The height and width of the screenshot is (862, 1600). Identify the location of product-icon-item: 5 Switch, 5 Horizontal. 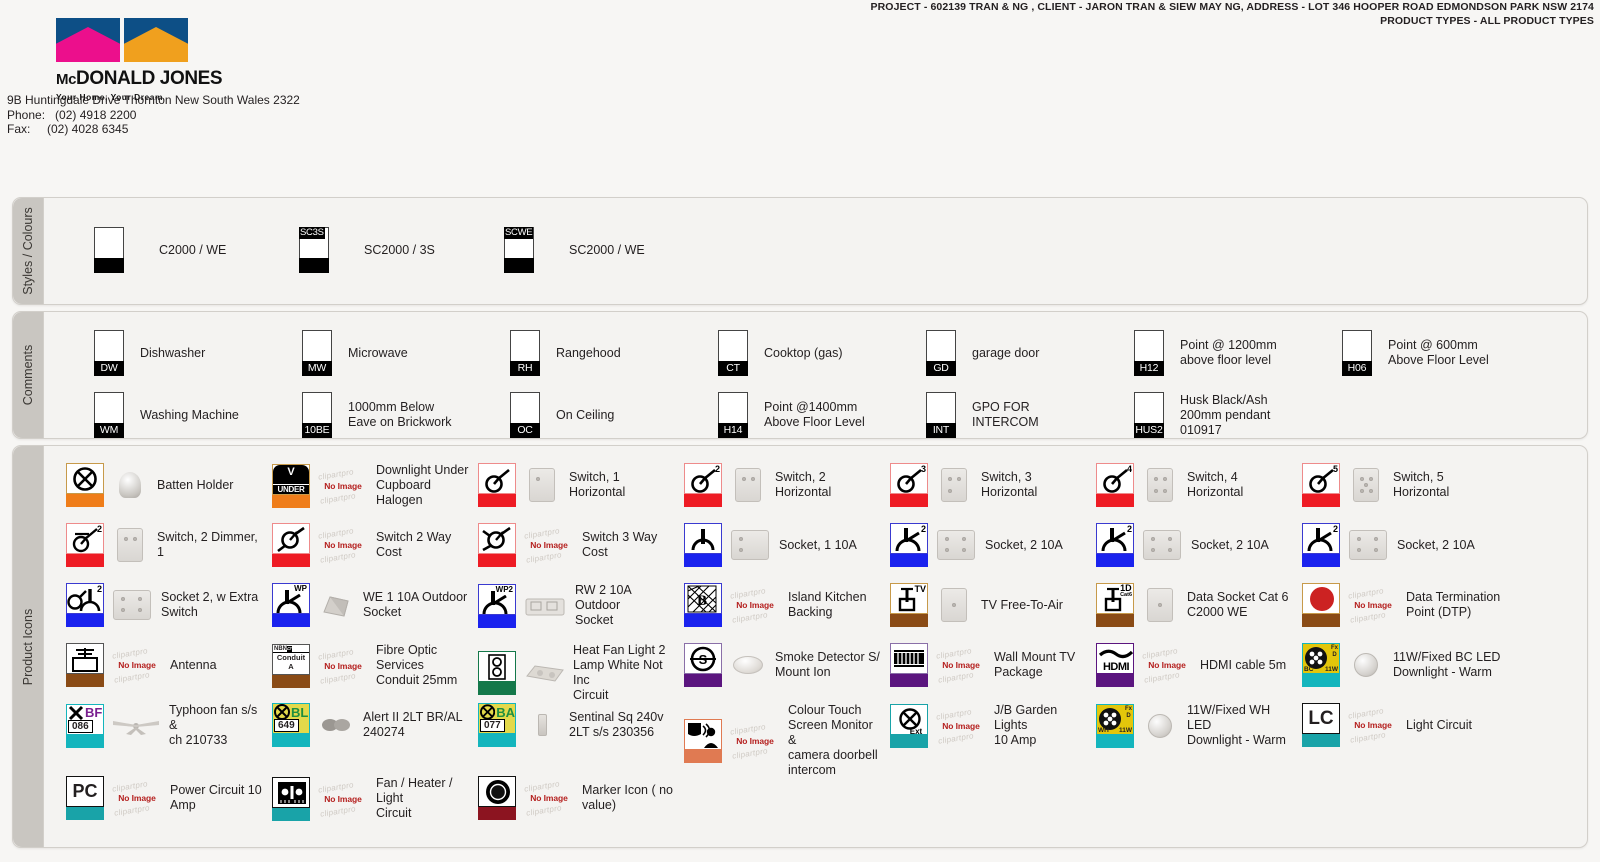
(1402, 485).